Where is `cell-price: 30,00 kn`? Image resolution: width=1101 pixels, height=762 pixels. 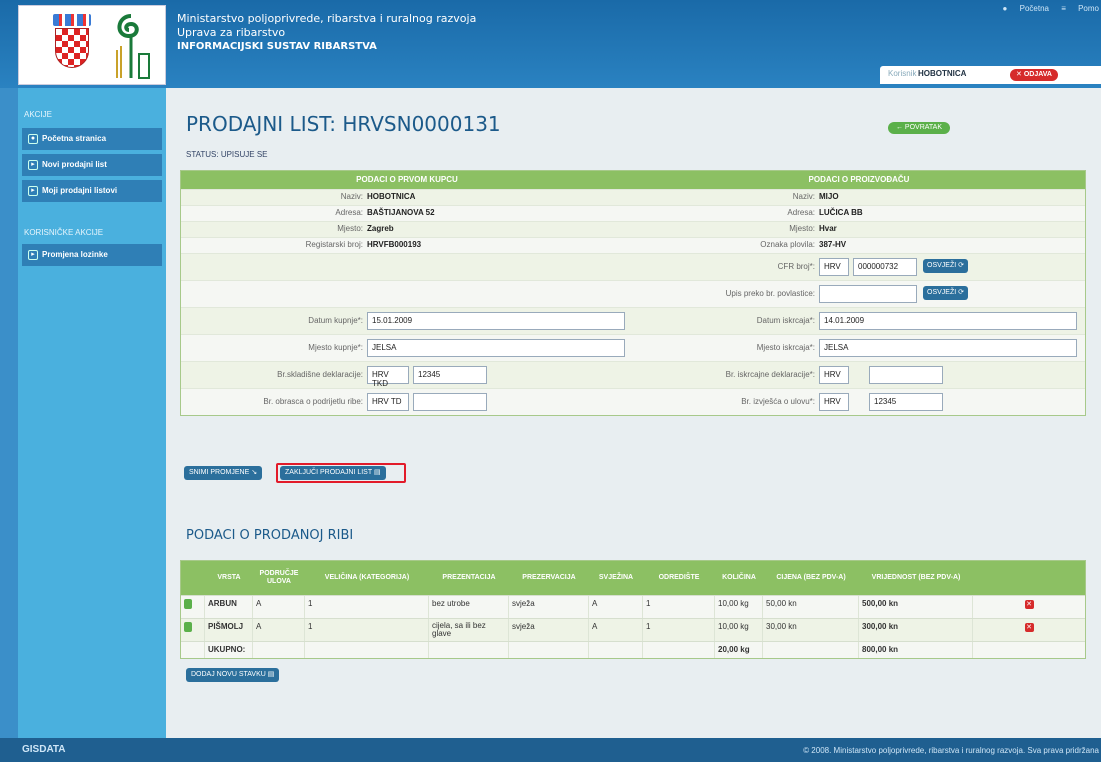
cell-price: 30,00 kn is located at coordinates (811, 630).